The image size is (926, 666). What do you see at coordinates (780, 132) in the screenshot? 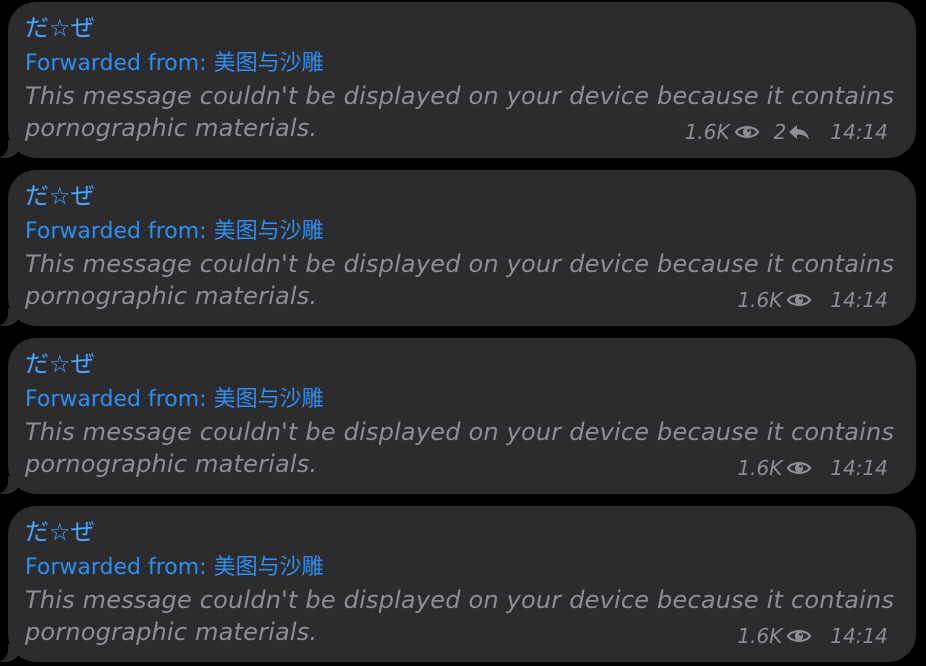
I see `reply-count: 2` at bounding box center [780, 132].